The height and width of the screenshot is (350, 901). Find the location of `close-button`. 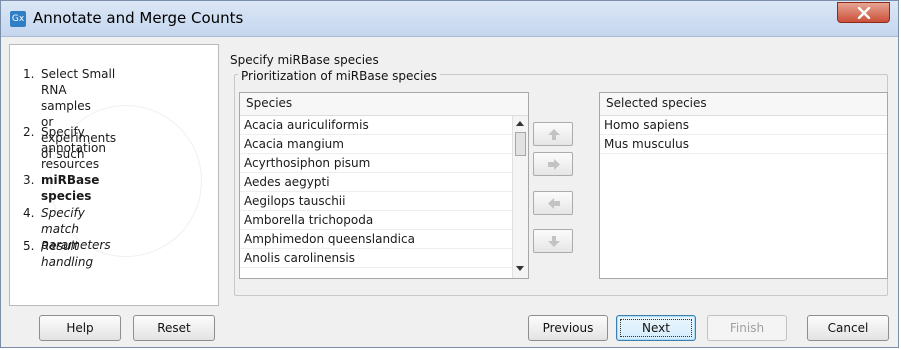

close-button is located at coordinates (863, 12).